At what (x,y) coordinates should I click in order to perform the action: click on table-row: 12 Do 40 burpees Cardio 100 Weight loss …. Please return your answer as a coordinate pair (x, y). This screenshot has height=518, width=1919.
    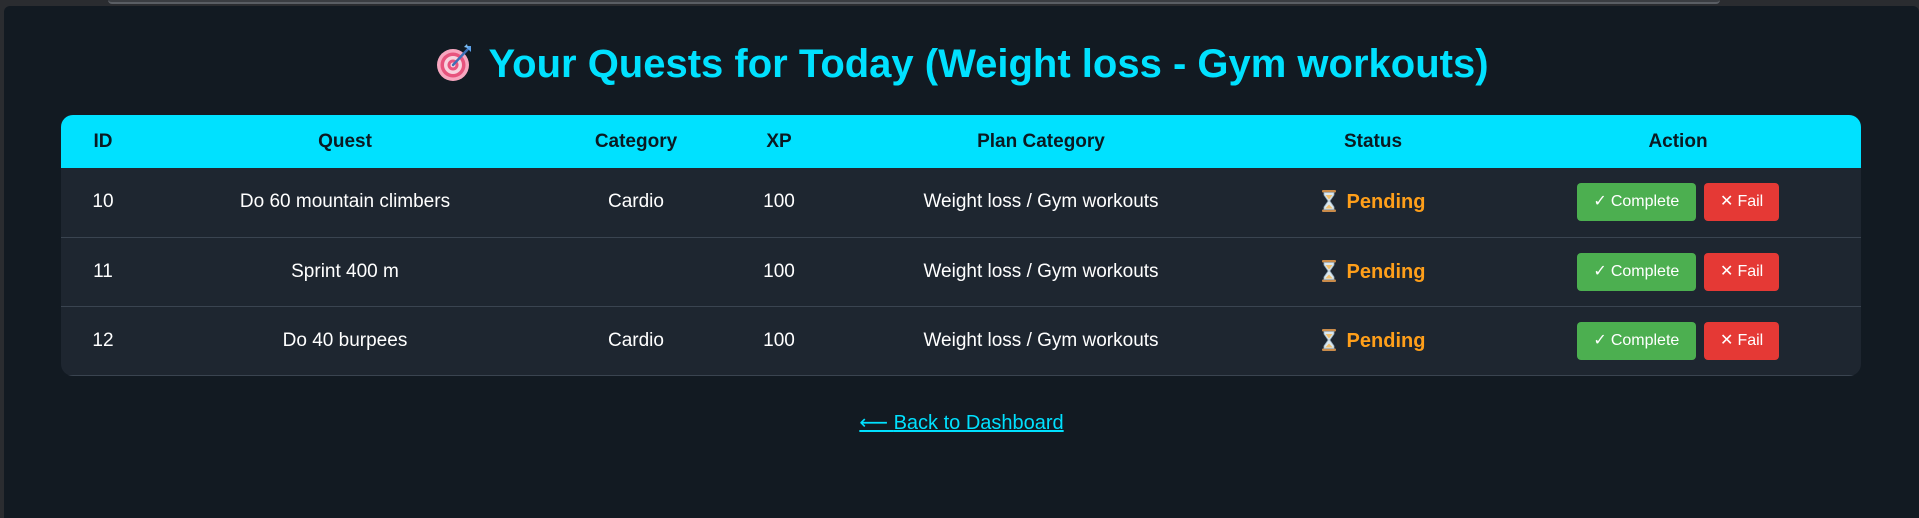
    Looking at the image, I should click on (961, 341).